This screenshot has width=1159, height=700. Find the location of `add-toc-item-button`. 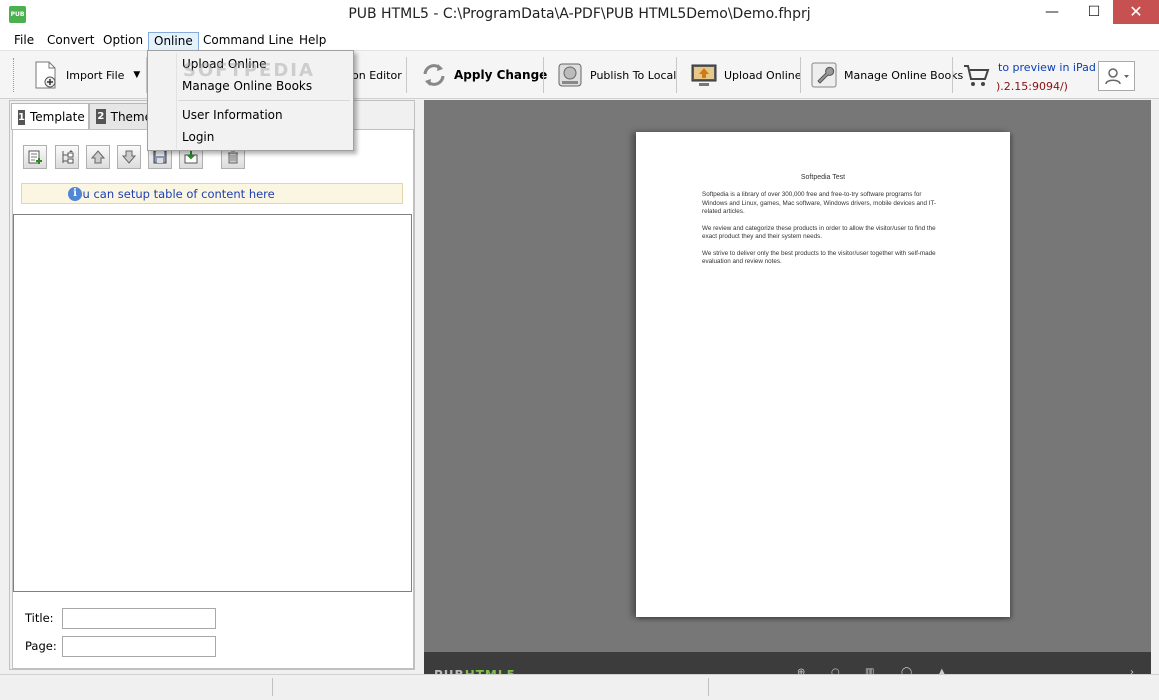

add-toc-item-button is located at coordinates (35, 157).